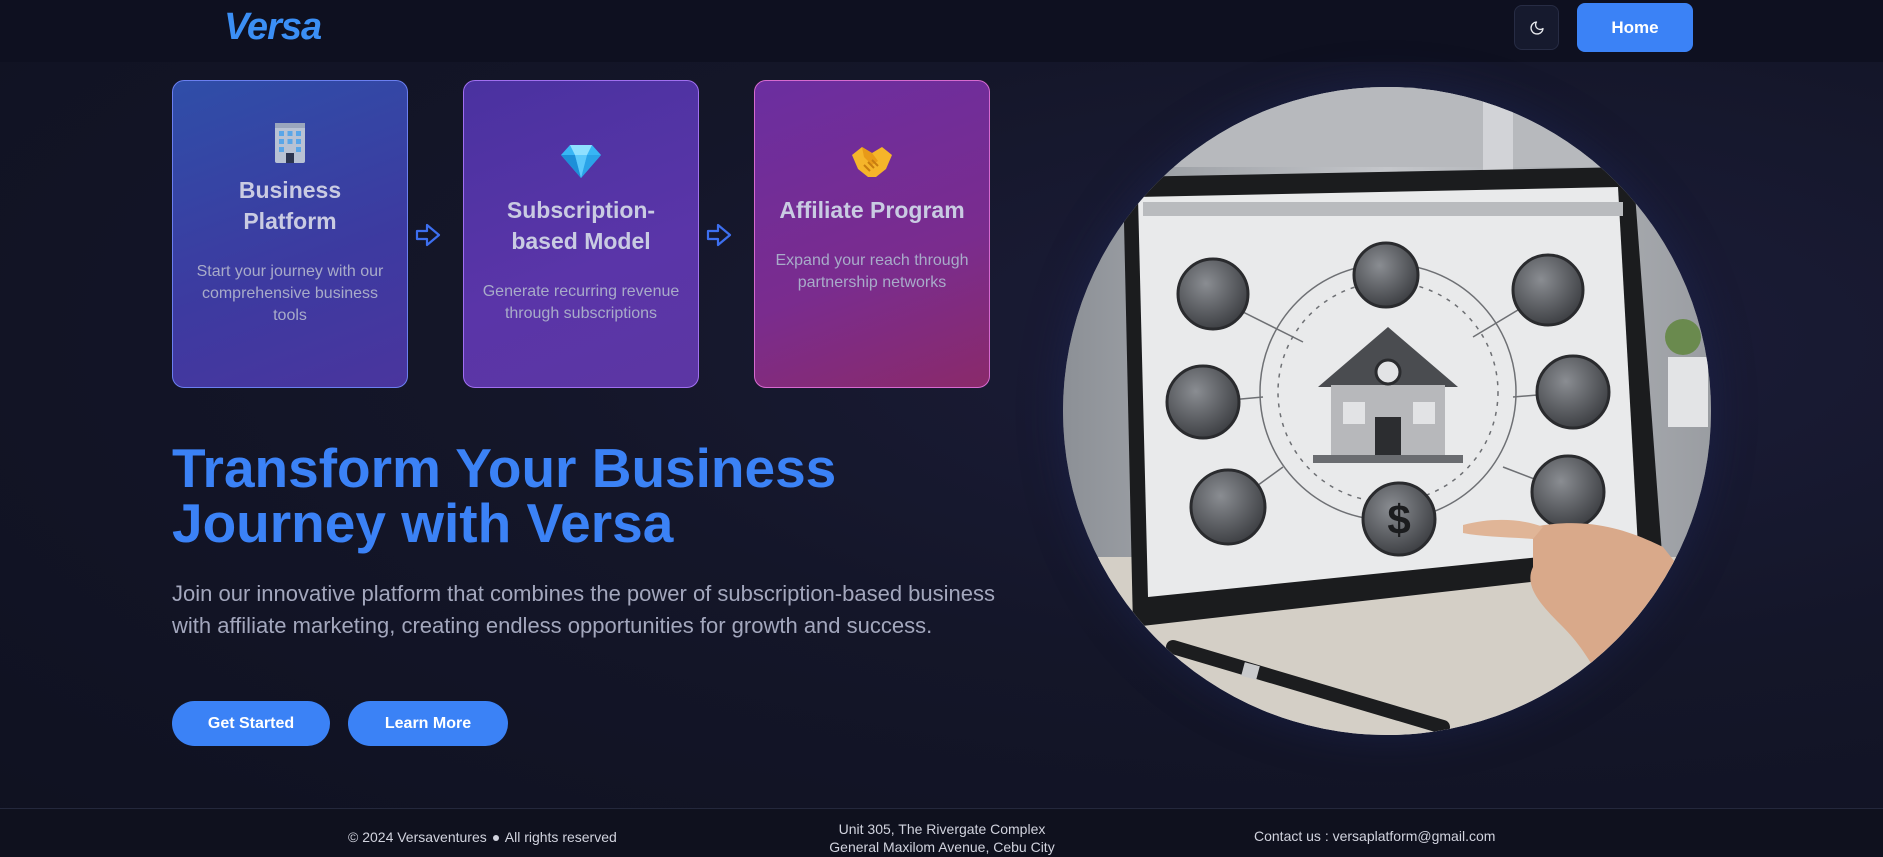 This screenshot has width=1883, height=857. Describe the element at coordinates (290, 141) in the screenshot. I see `office-building-icon` at that location.